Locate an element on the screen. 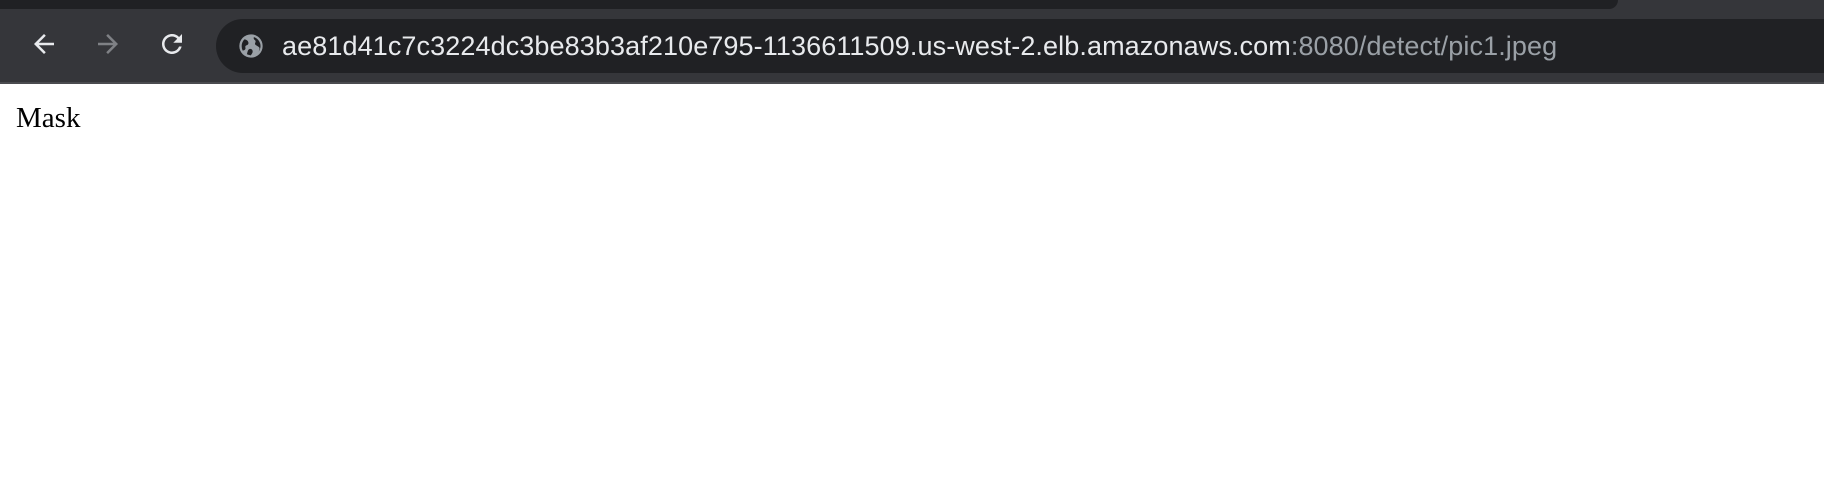  page-text: Mask is located at coordinates (48, 118).